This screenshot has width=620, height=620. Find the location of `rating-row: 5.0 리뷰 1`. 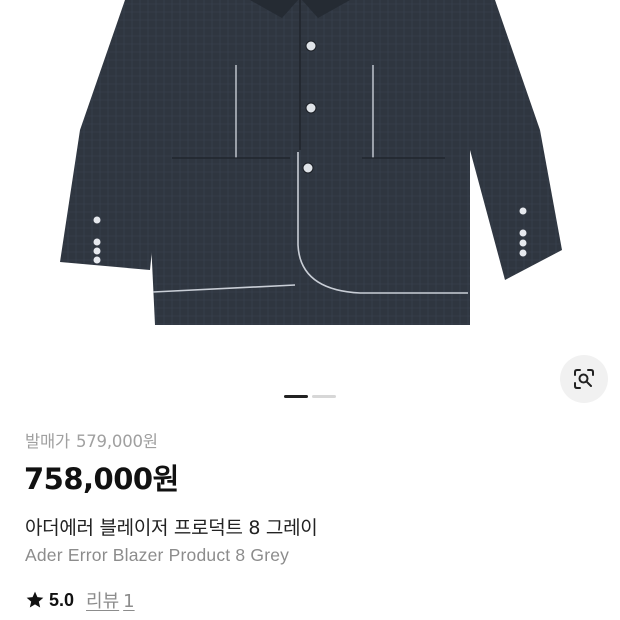

rating-row: 5.0 리뷰 1 is located at coordinates (80, 600).